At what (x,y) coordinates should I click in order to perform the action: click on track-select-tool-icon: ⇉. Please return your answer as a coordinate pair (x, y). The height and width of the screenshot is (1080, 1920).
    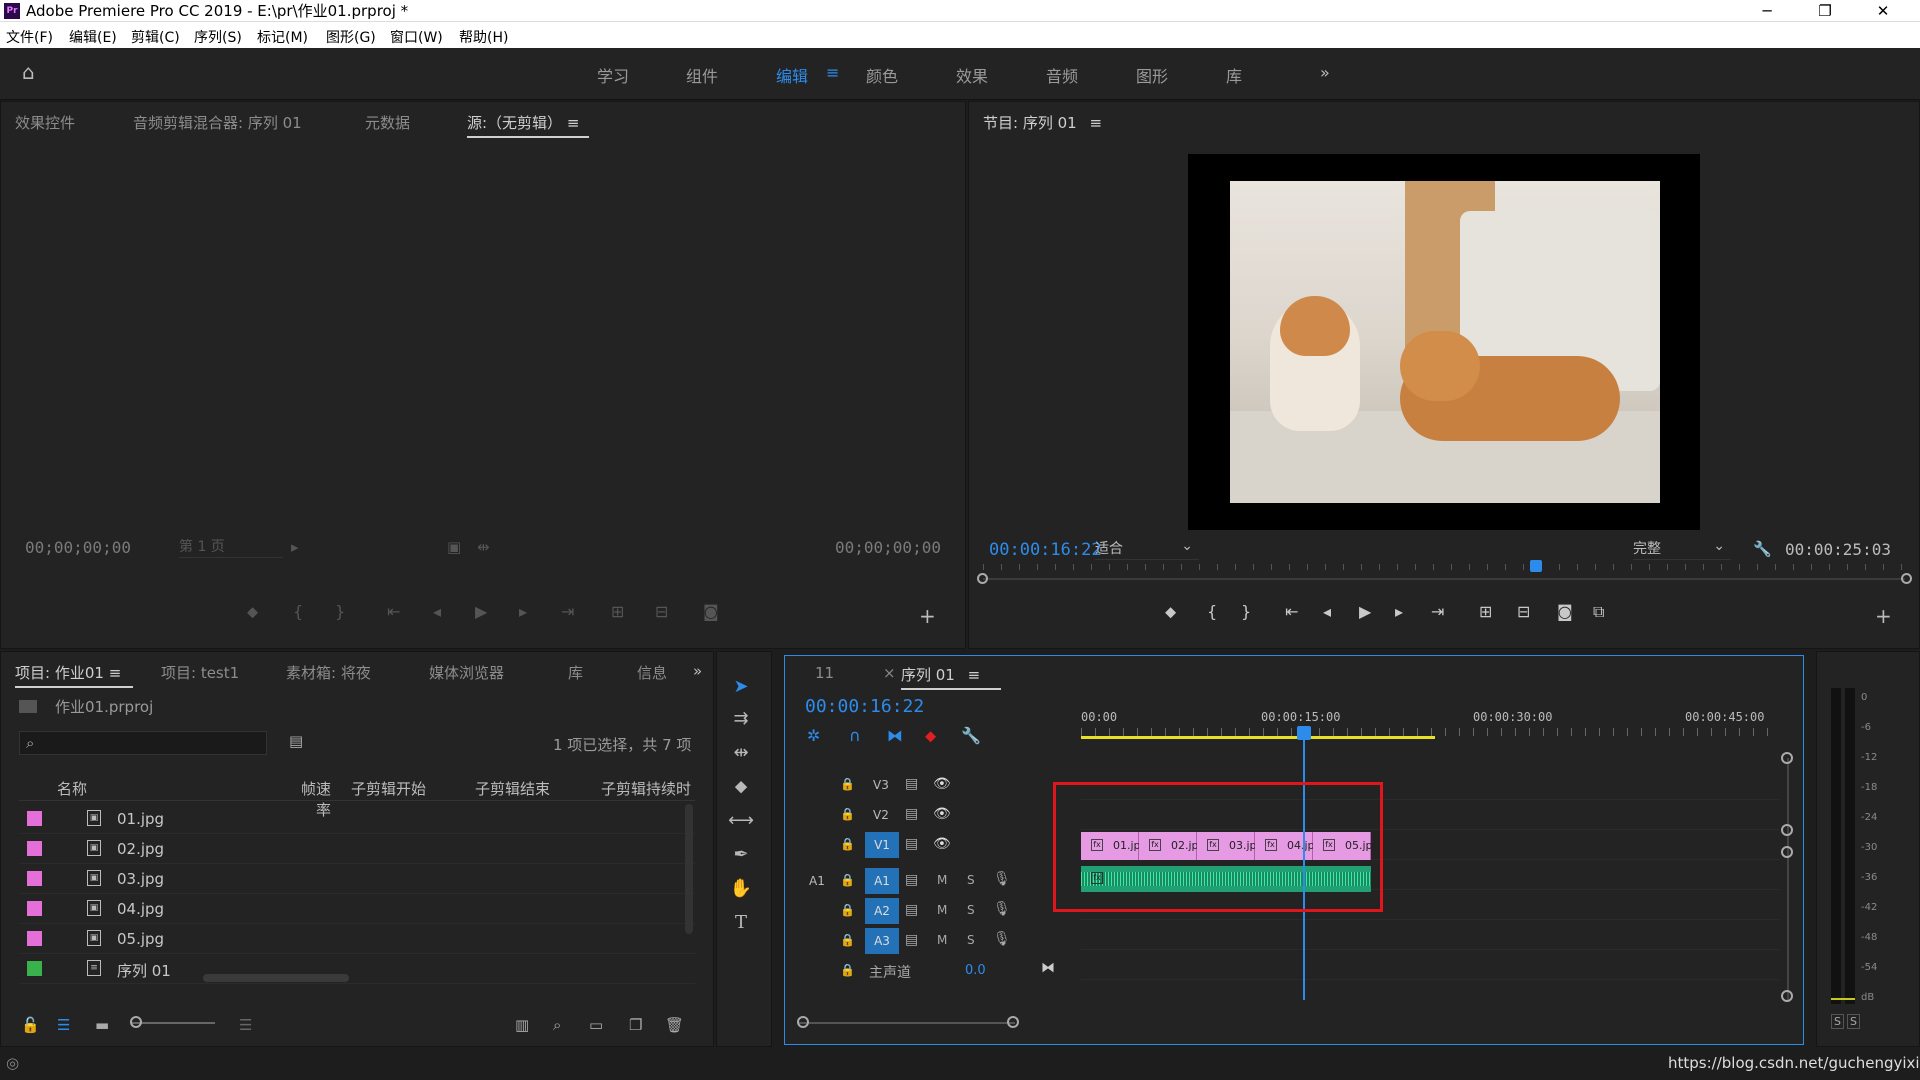
    Looking at the image, I should click on (741, 719).